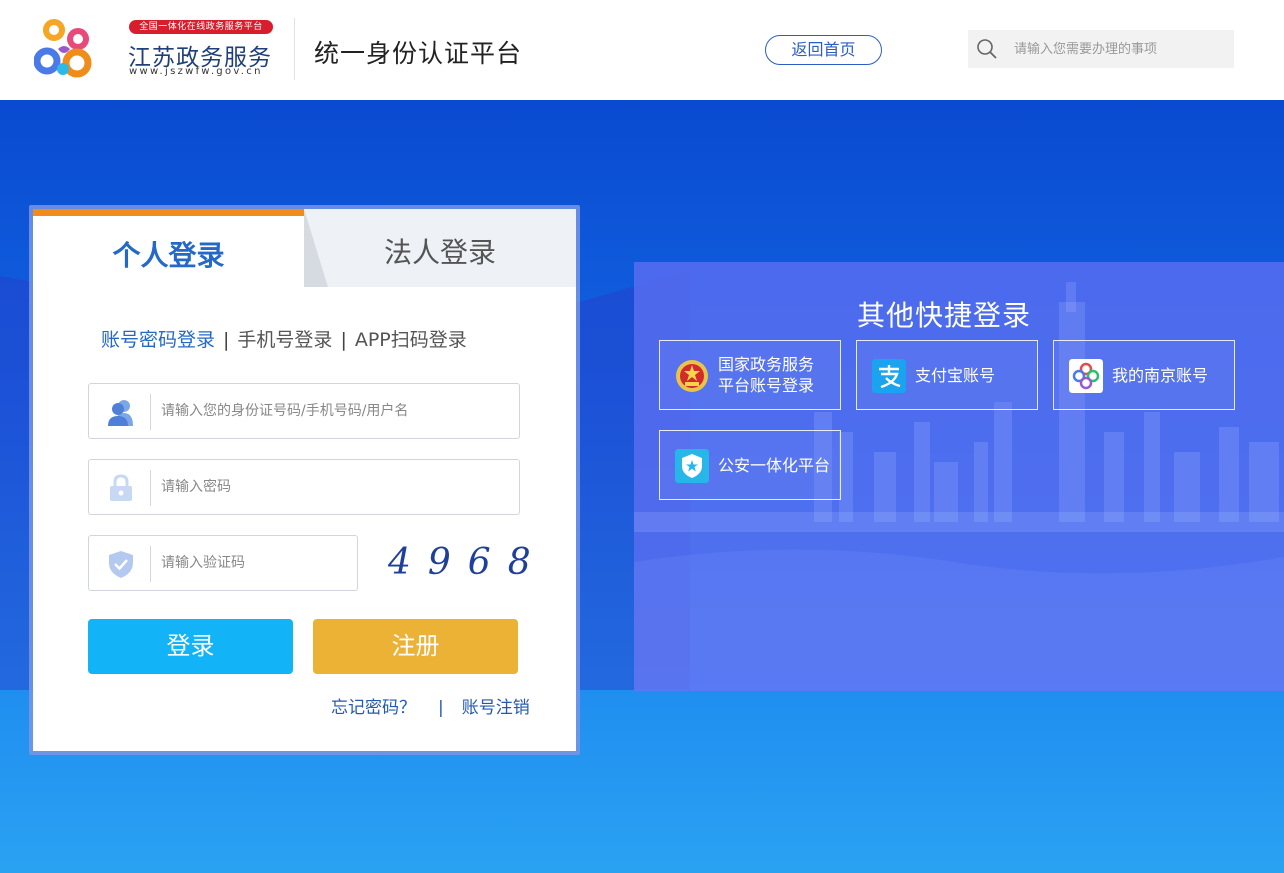 The height and width of the screenshot is (873, 1284). Describe the element at coordinates (955, 375) in the screenshot. I see `quick-login-alipay-label: 支付宝账号` at that location.